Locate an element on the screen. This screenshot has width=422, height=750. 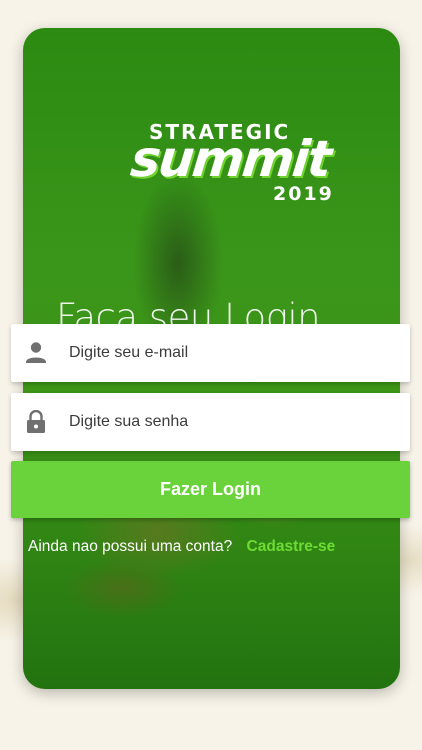
password-field is located at coordinates (210, 422).